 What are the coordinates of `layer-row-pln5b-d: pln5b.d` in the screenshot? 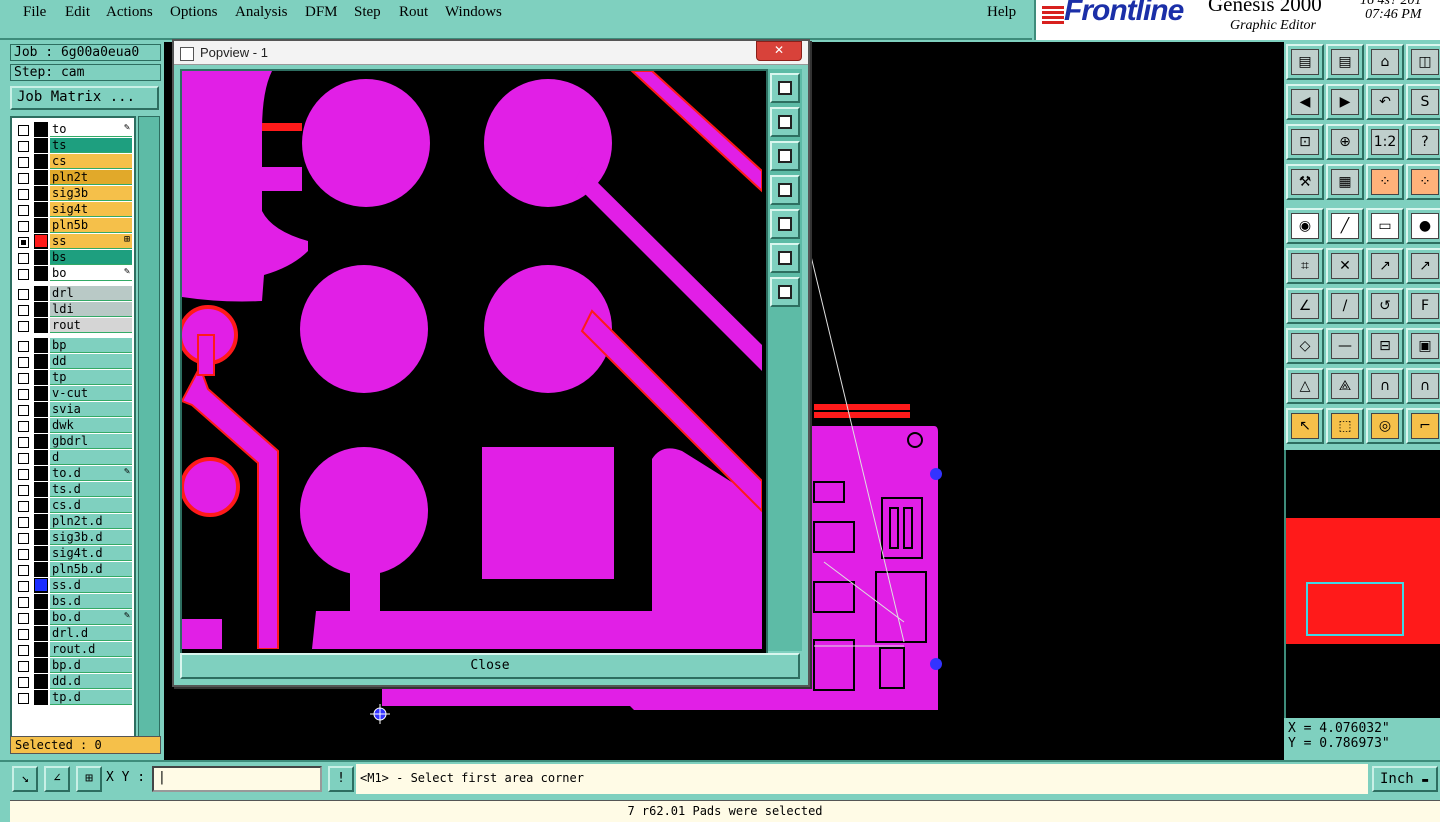 It's located at (74, 570).